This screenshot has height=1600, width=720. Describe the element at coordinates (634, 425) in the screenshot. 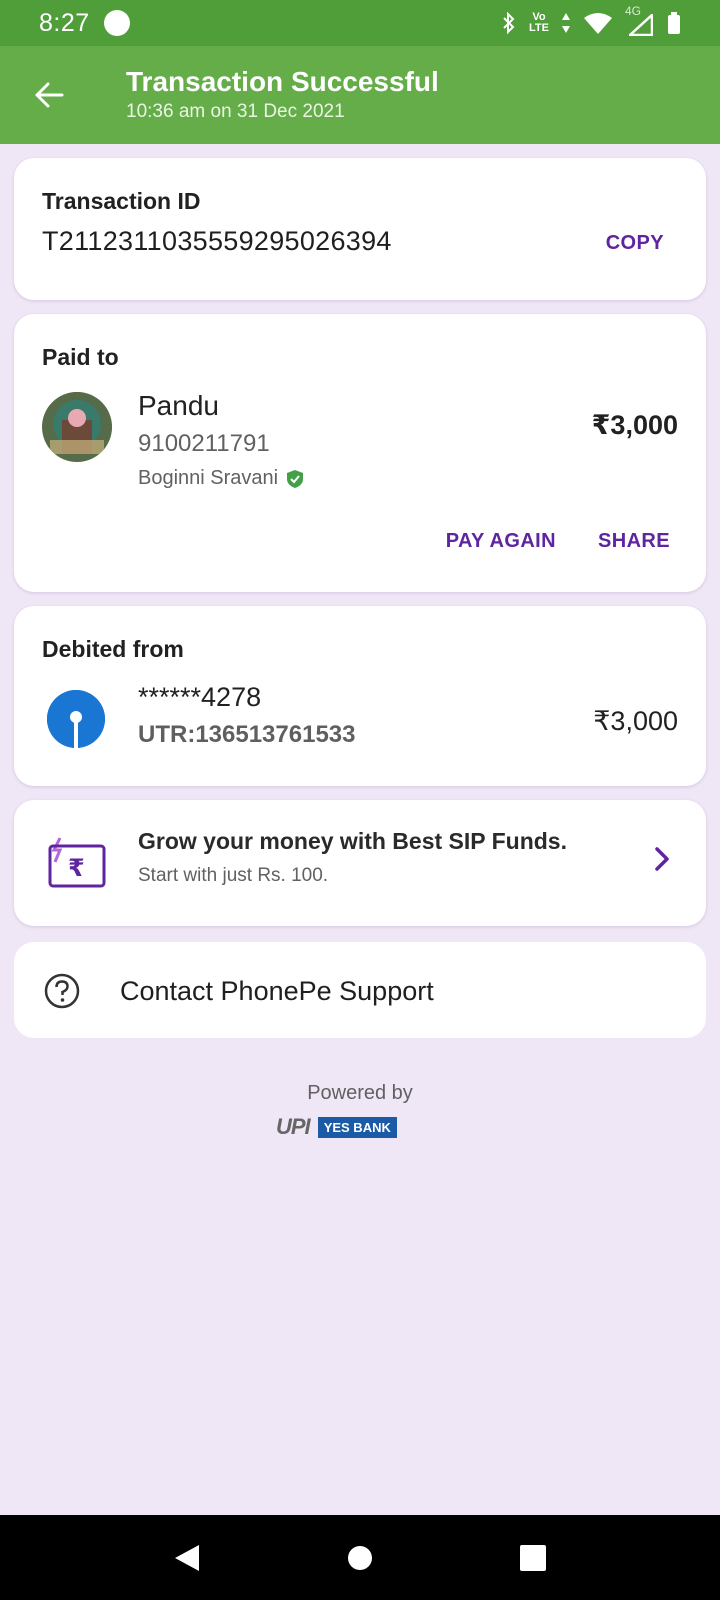

I see `paid-amount: ₹3,000` at that location.